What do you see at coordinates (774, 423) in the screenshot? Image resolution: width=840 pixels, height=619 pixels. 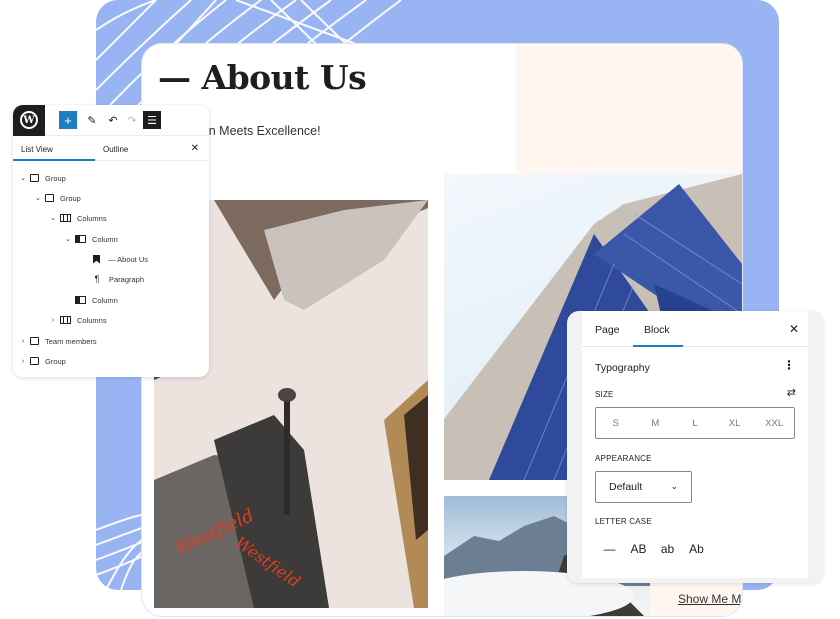 I see `size-option-xxl: XXL` at bounding box center [774, 423].